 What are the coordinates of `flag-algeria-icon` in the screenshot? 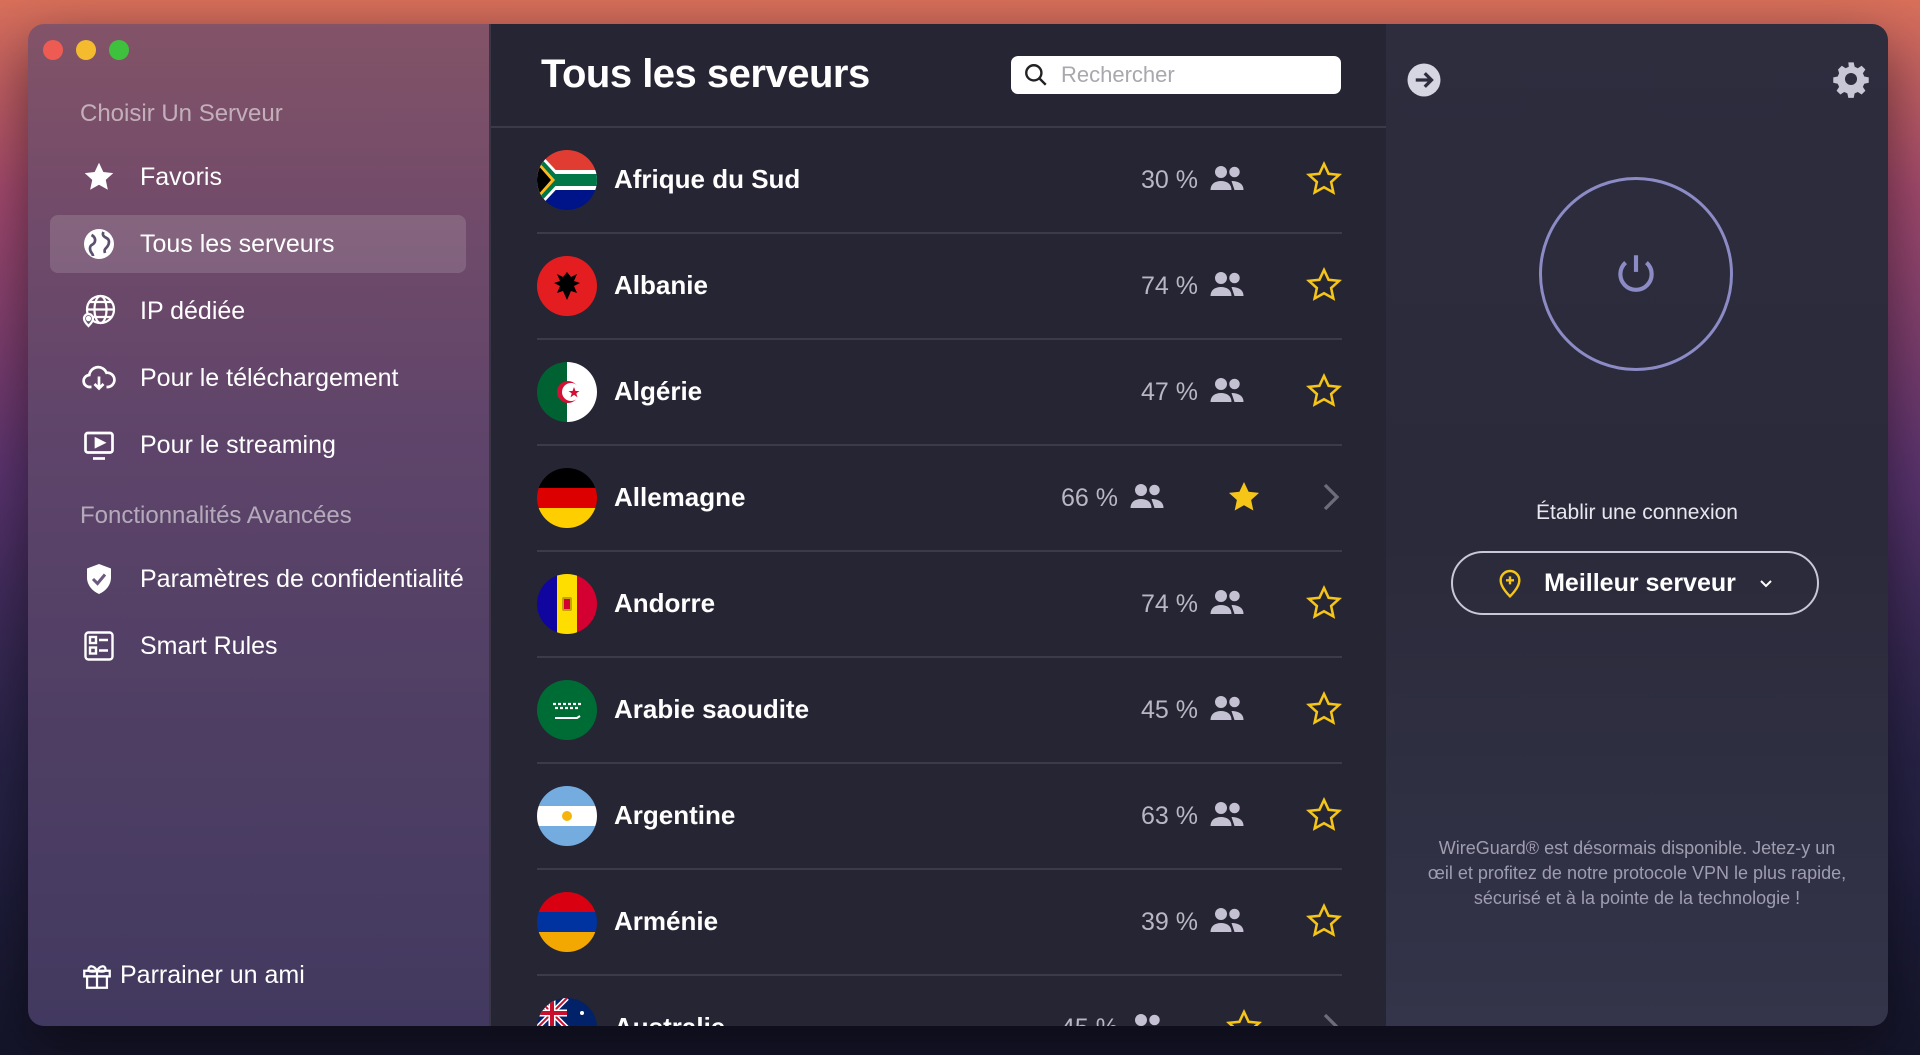 It's located at (567, 392).